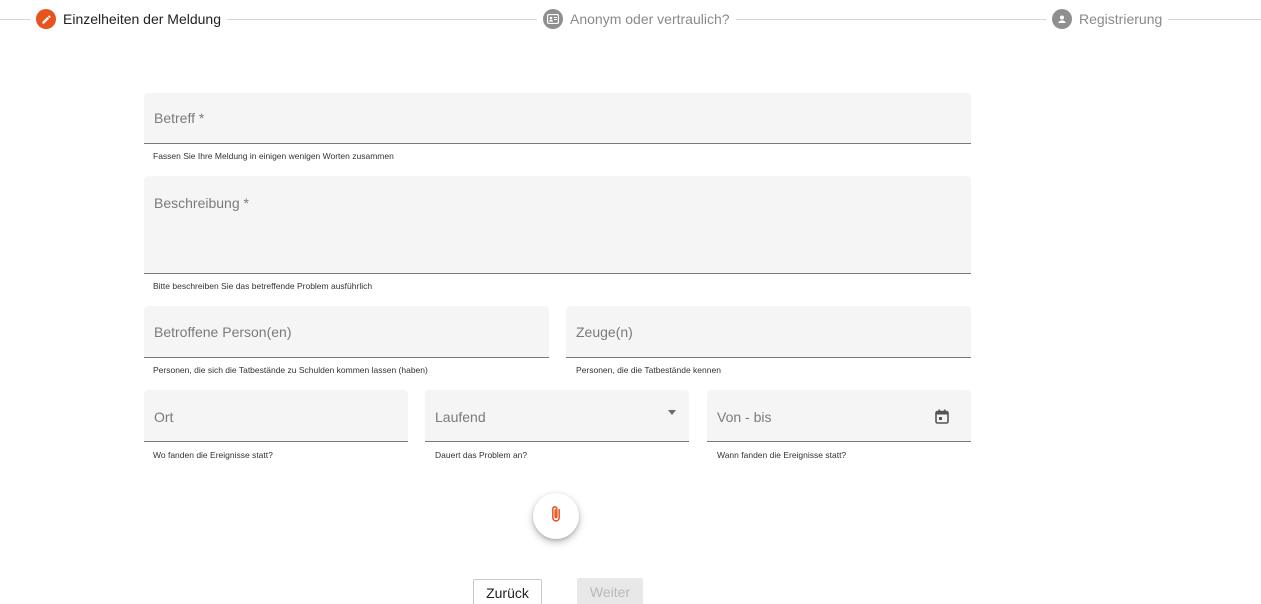 This screenshot has width=1261, height=604. Describe the element at coordinates (346, 332) in the screenshot. I see `betroffene-field: Betroffene Person(en)` at that location.